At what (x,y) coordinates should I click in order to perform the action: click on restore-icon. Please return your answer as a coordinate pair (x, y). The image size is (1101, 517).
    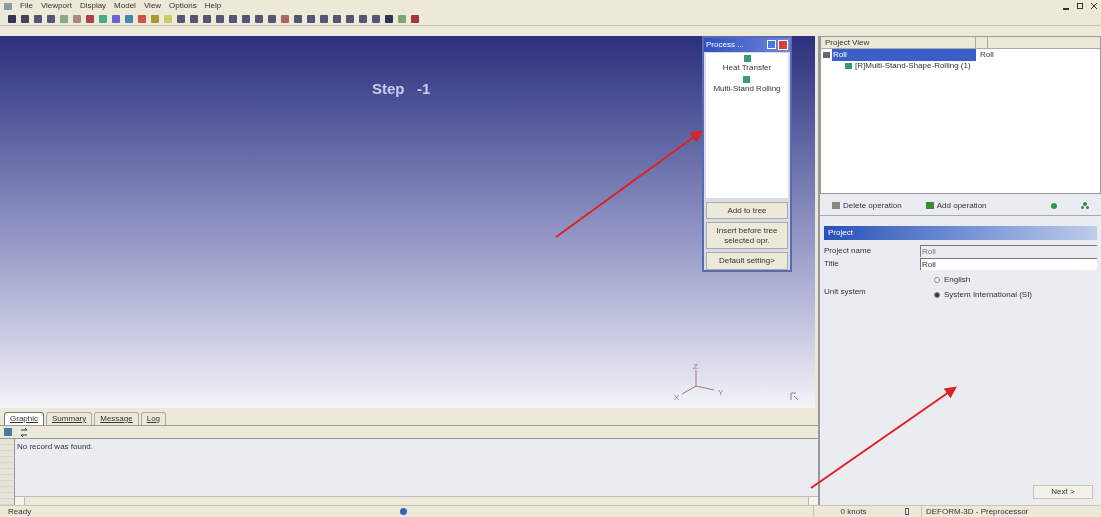
    Looking at the image, I should click on (1080, 6).